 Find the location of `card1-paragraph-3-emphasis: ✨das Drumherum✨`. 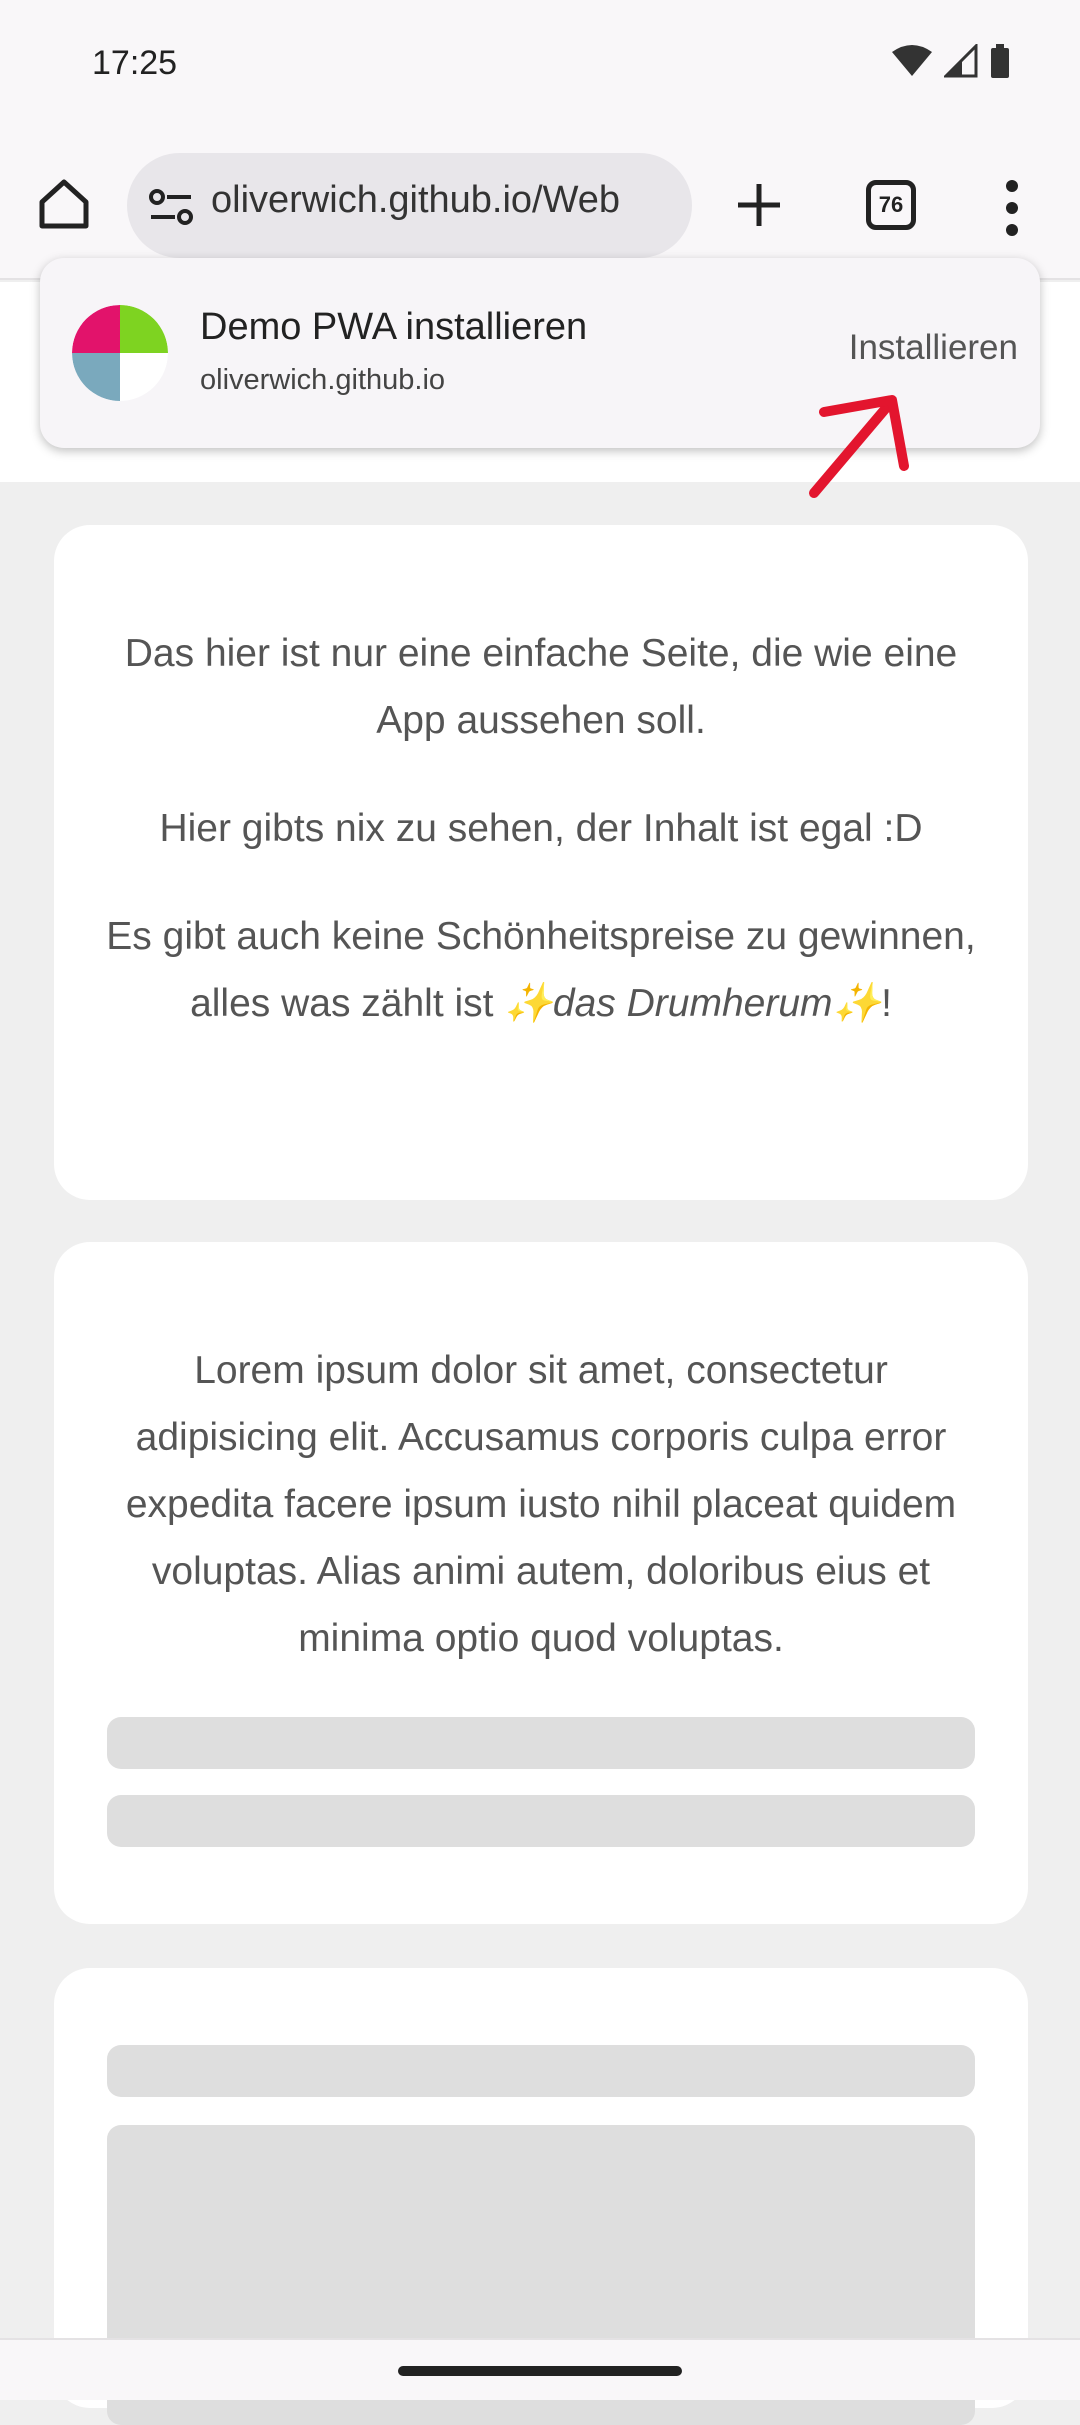

card1-paragraph-3-emphasis: ✨das Drumherum✨ is located at coordinates (693, 1003).